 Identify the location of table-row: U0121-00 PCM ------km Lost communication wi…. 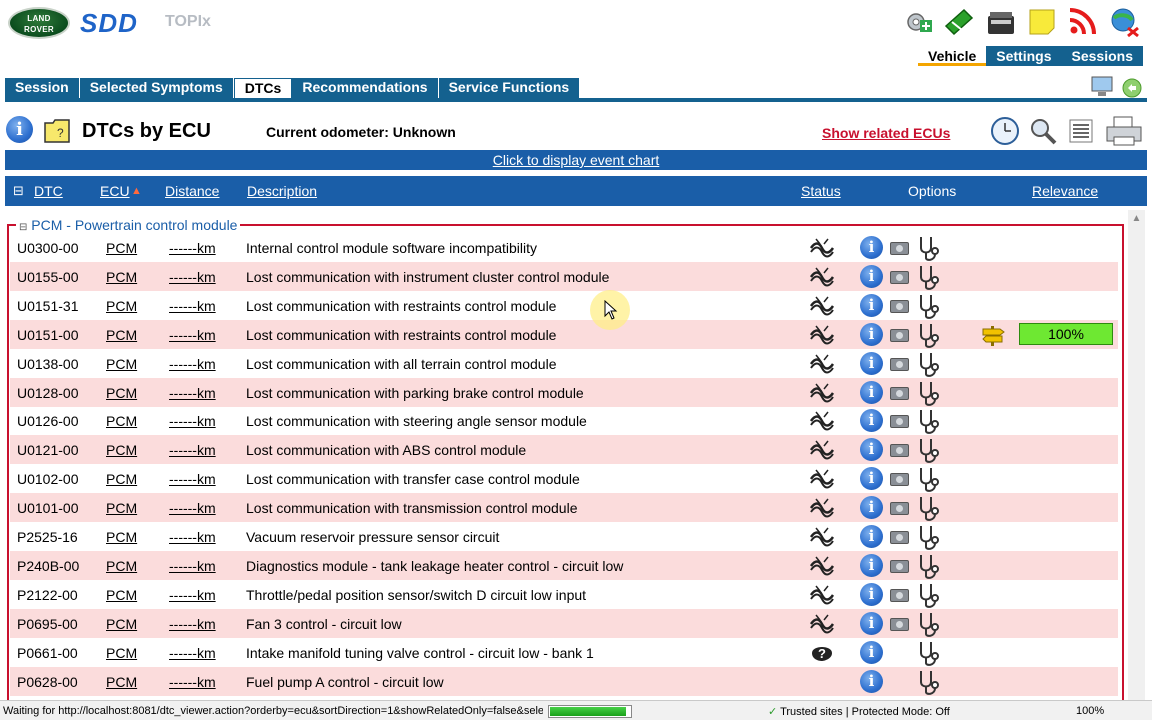
(564, 449).